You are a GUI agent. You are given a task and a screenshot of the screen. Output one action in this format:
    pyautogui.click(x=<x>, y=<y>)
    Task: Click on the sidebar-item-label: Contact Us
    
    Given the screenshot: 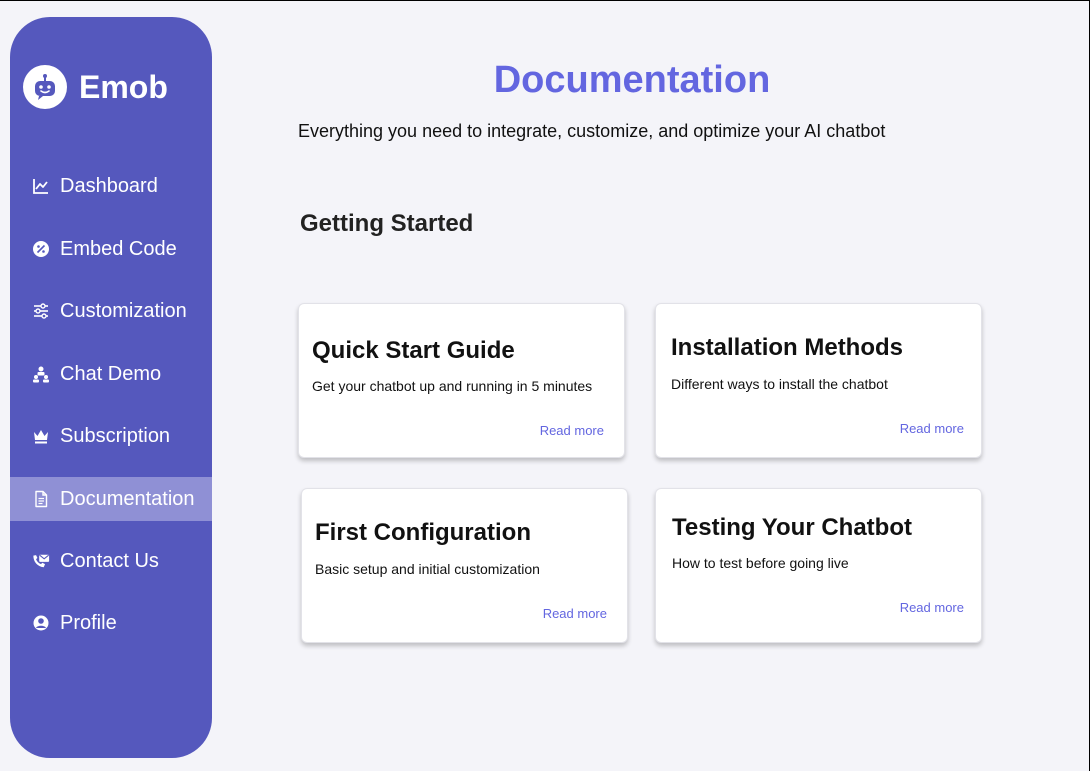 What is the action you would take?
    pyautogui.click(x=109, y=560)
    